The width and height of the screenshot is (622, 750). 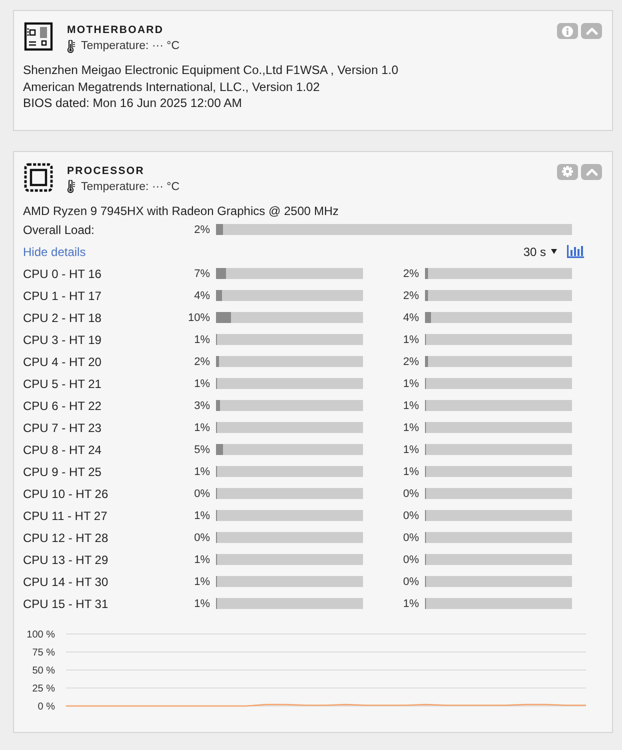 What do you see at coordinates (62, 405) in the screenshot?
I see `cpu-label: CPU 6 - HT 22` at bounding box center [62, 405].